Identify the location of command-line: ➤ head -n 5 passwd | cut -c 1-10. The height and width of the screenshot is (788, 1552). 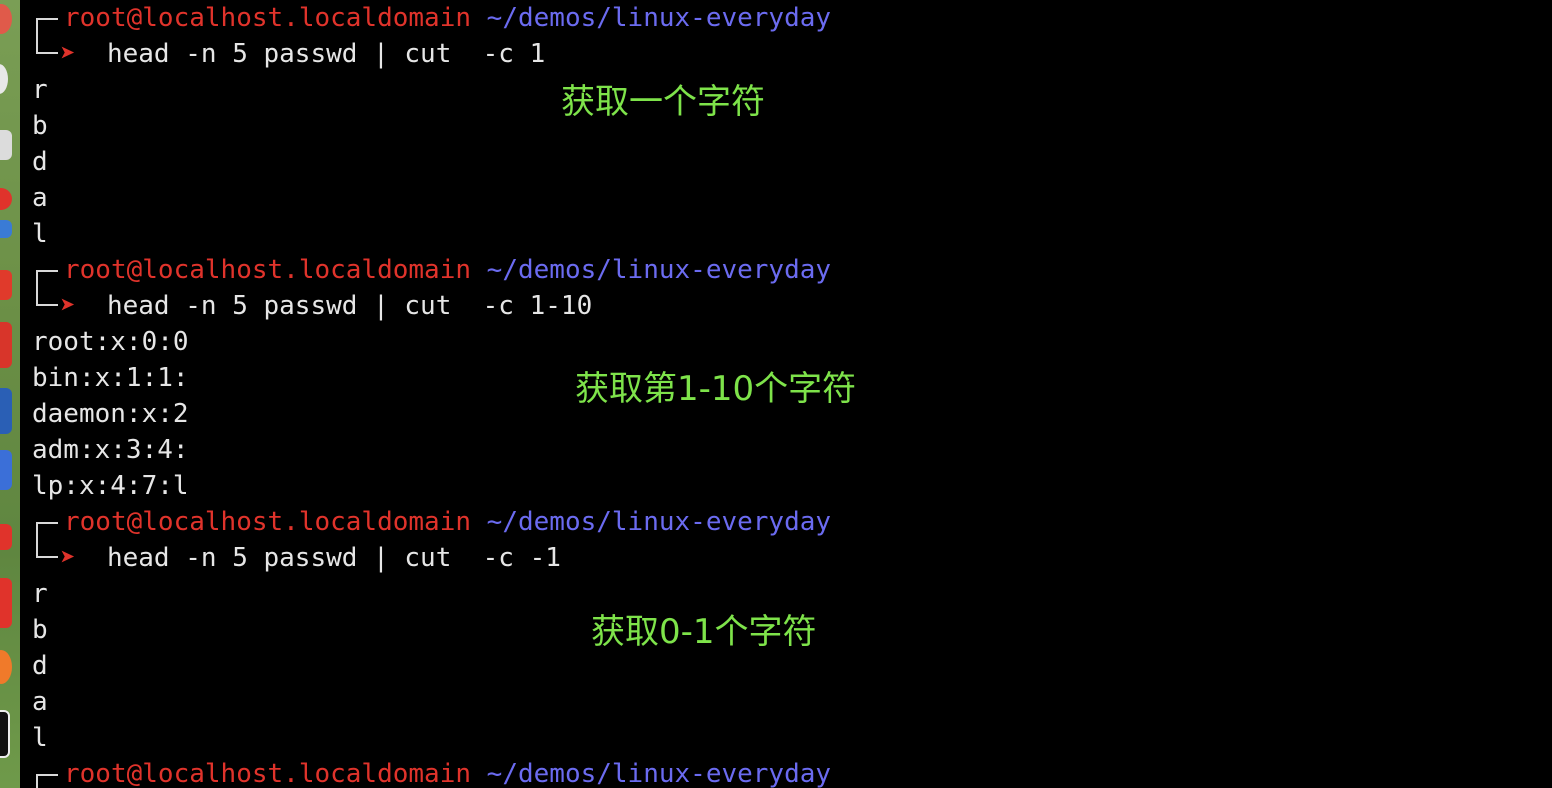
(312, 306).